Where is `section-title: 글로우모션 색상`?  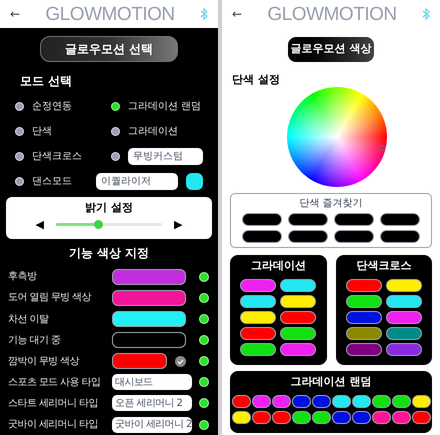
section-title: 글로우모션 색상 is located at coordinates (331, 49).